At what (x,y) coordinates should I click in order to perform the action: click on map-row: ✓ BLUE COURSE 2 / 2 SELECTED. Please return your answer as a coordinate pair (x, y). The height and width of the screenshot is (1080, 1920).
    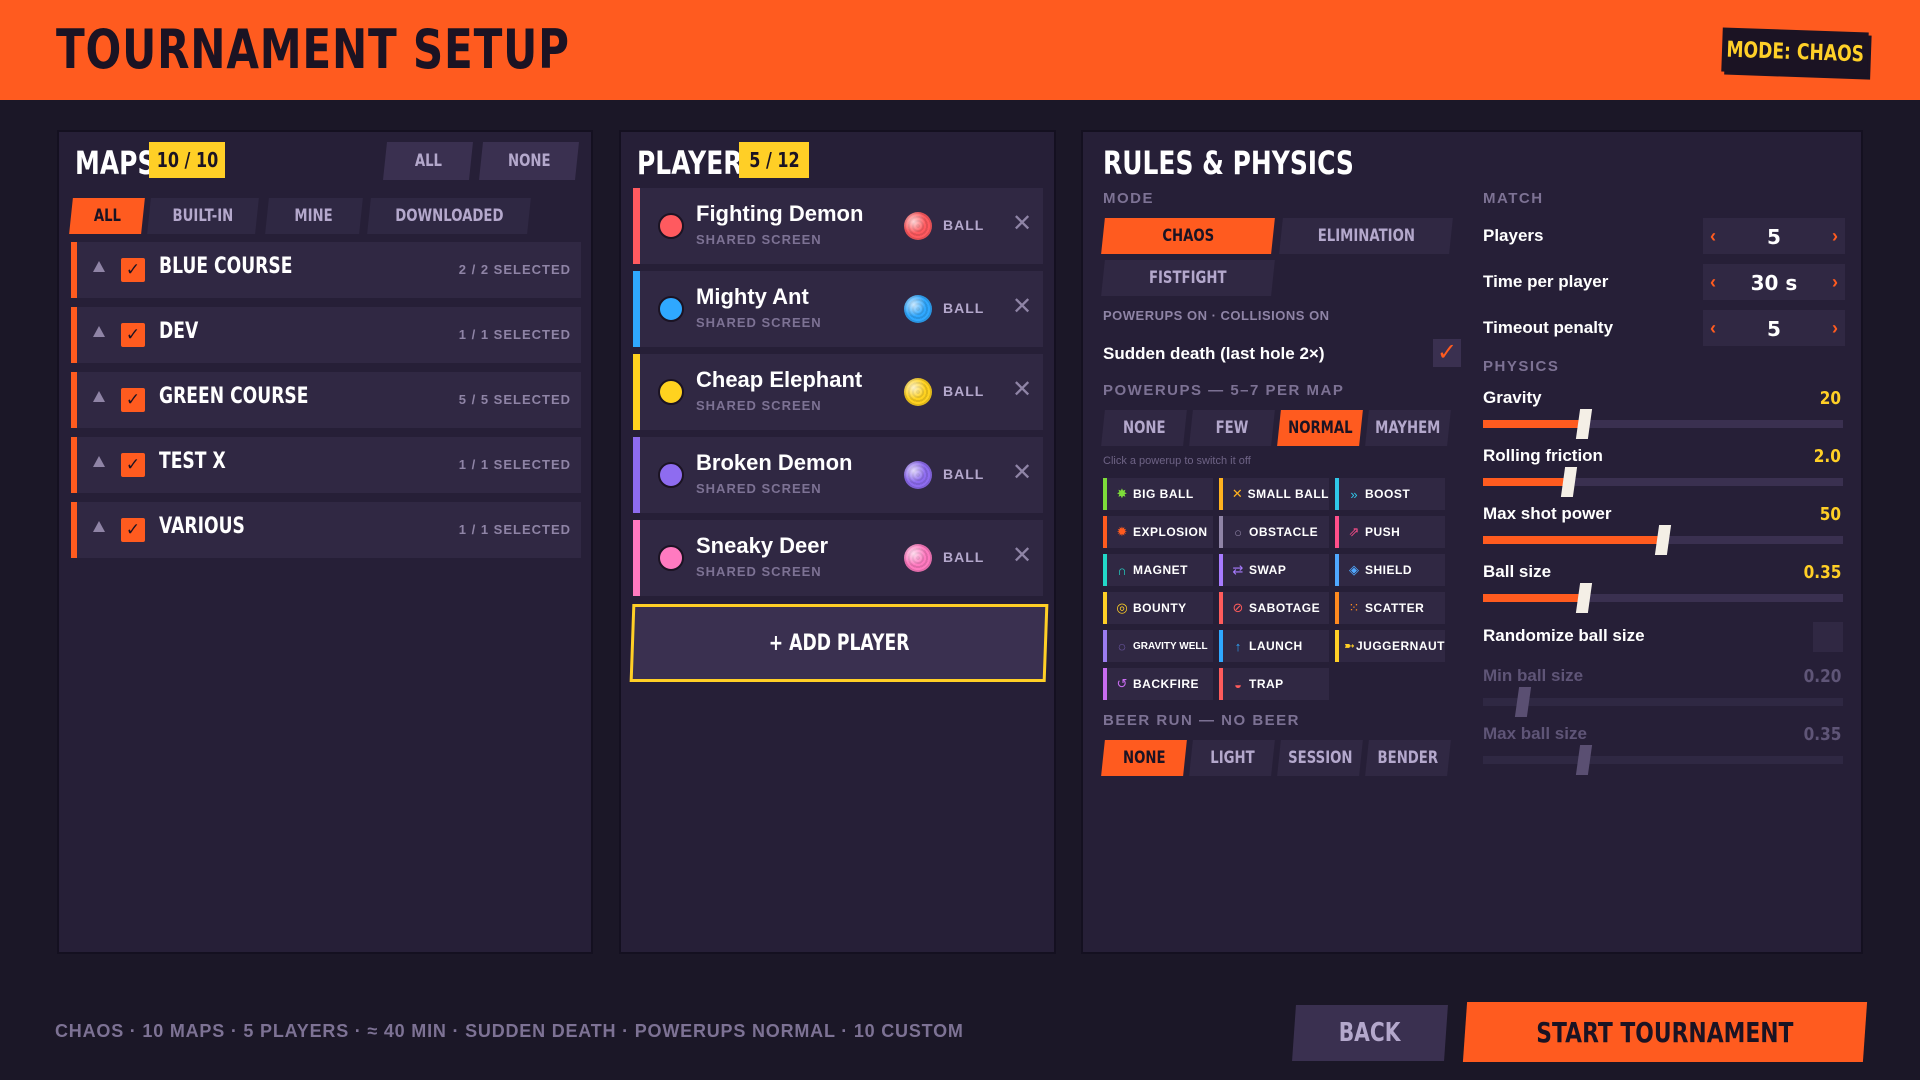
    Looking at the image, I should click on (326, 270).